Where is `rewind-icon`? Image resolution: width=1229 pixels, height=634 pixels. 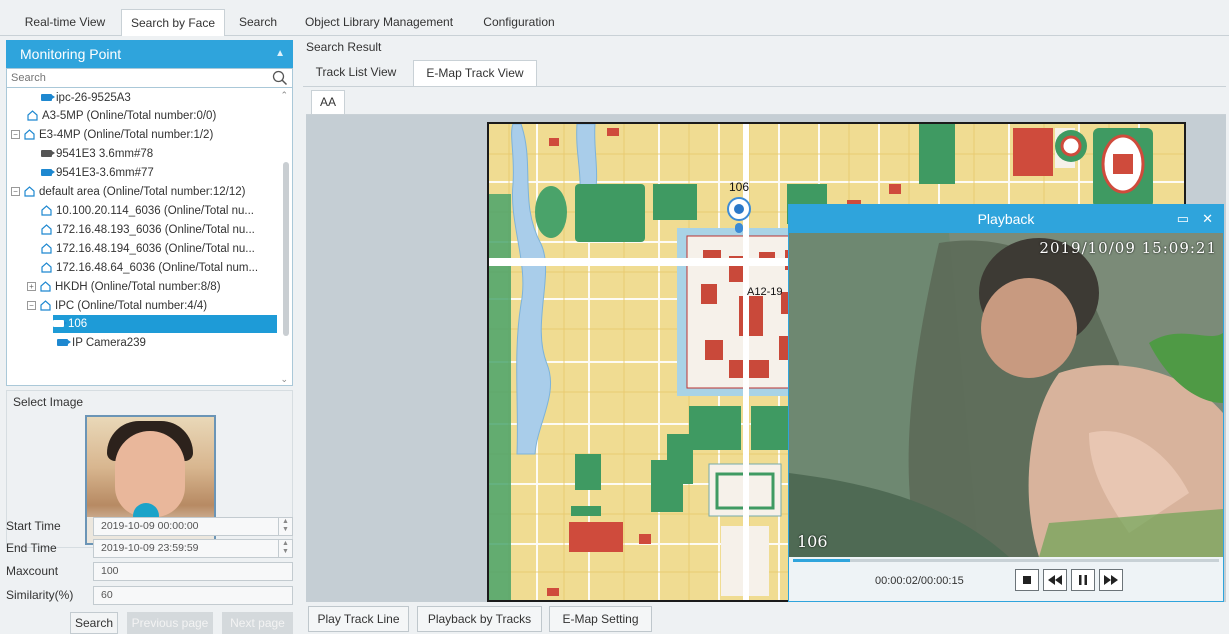
rewind-icon is located at coordinates (1055, 580).